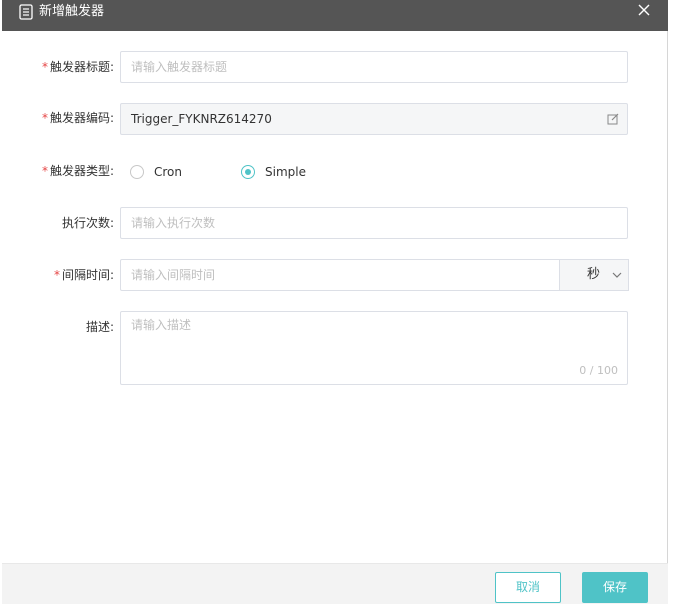  What do you see at coordinates (173, 275) in the screenshot?
I see `interval-placeholder: 请输入间隔时间` at bounding box center [173, 275].